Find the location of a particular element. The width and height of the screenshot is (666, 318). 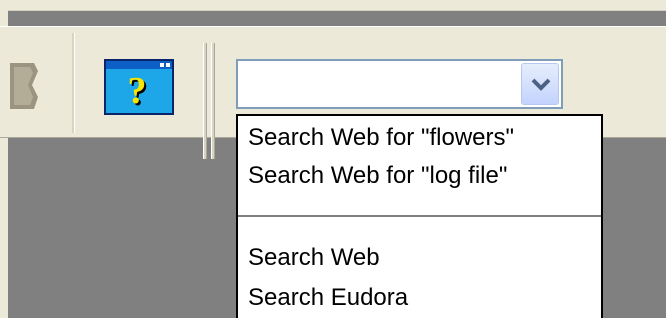

dropdown-item-search-flowers: Search Web for "flowers" is located at coordinates (381, 138).